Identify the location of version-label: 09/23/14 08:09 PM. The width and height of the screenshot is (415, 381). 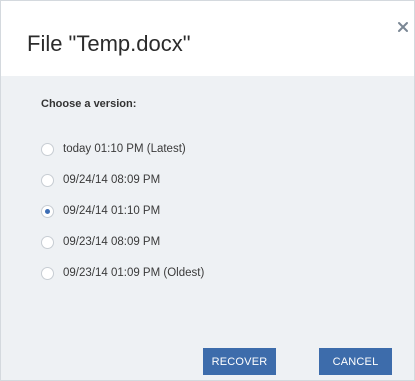
(112, 242).